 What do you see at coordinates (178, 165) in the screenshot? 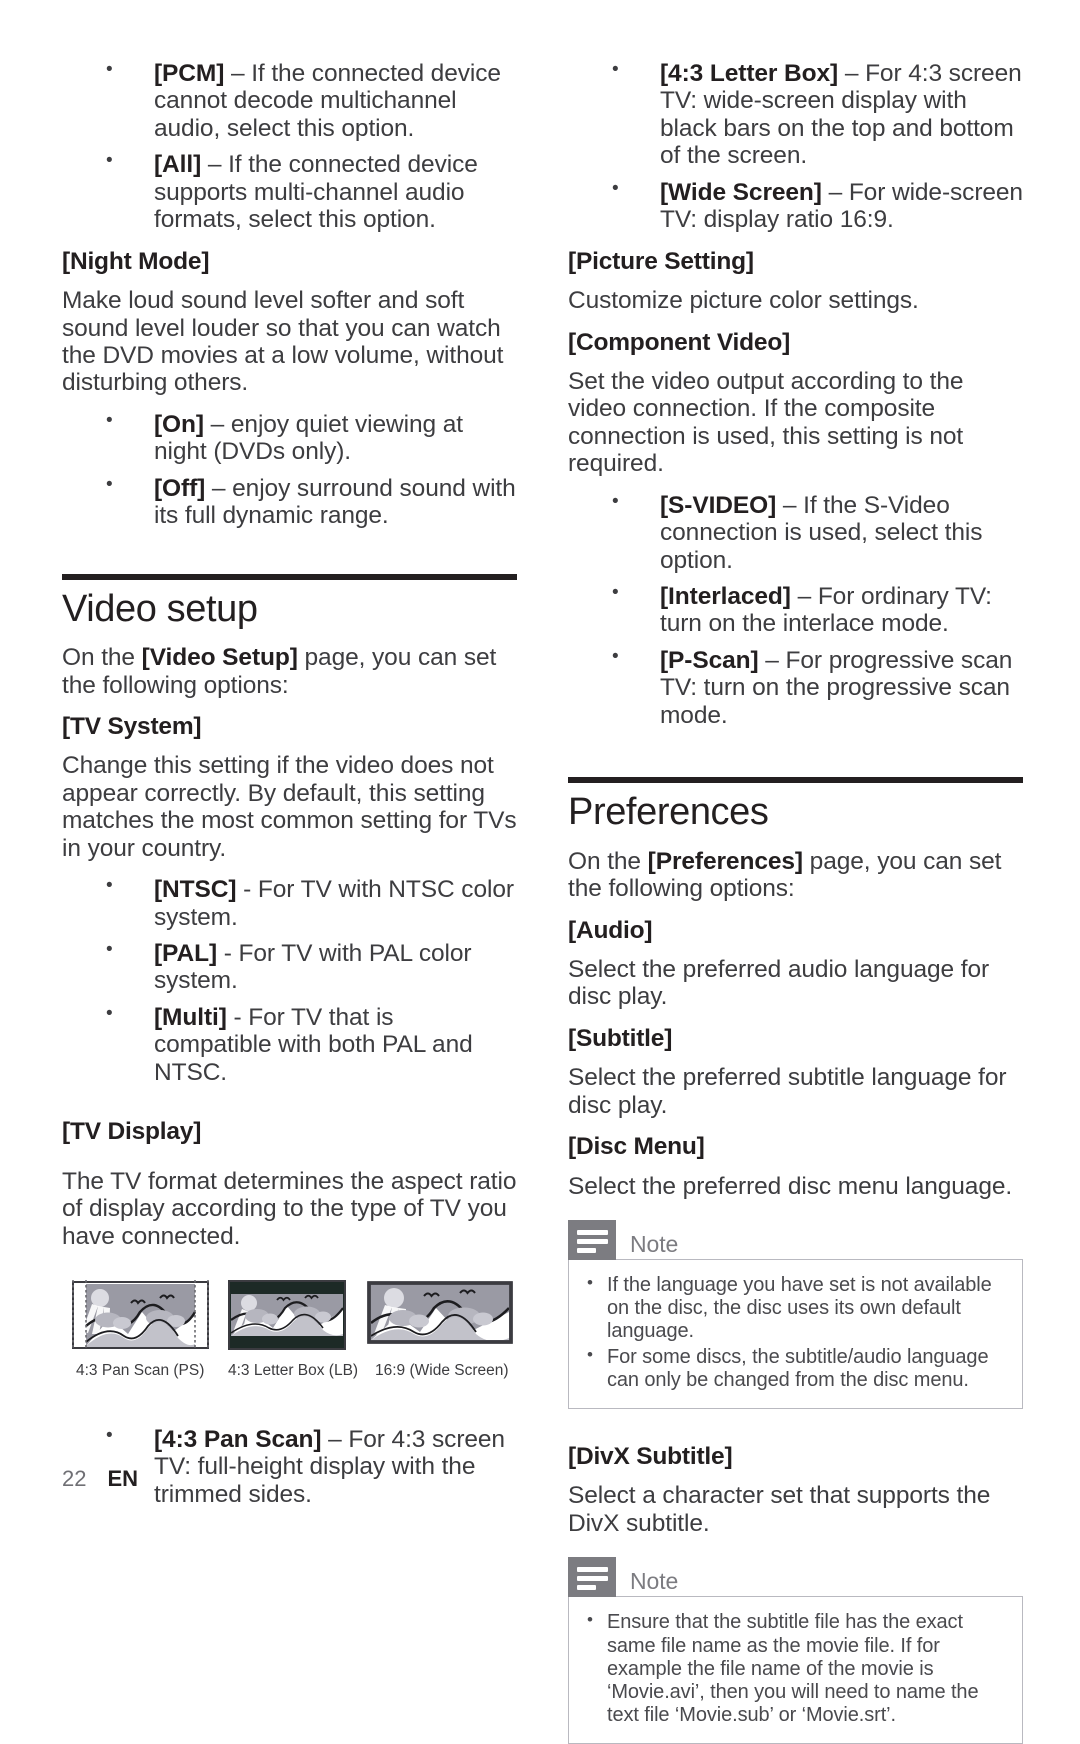
I see `bullet-term: [All]` at bounding box center [178, 165].